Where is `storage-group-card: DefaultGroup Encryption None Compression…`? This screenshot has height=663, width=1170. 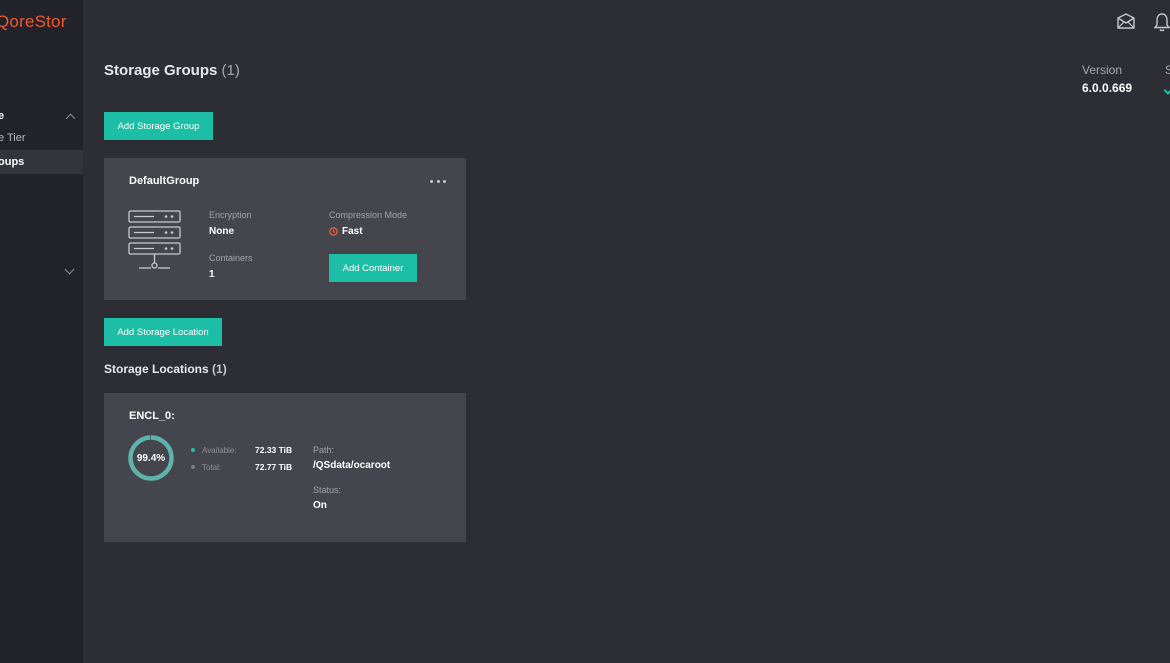 storage-group-card: DefaultGroup Encryption None Compression… is located at coordinates (285, 229).